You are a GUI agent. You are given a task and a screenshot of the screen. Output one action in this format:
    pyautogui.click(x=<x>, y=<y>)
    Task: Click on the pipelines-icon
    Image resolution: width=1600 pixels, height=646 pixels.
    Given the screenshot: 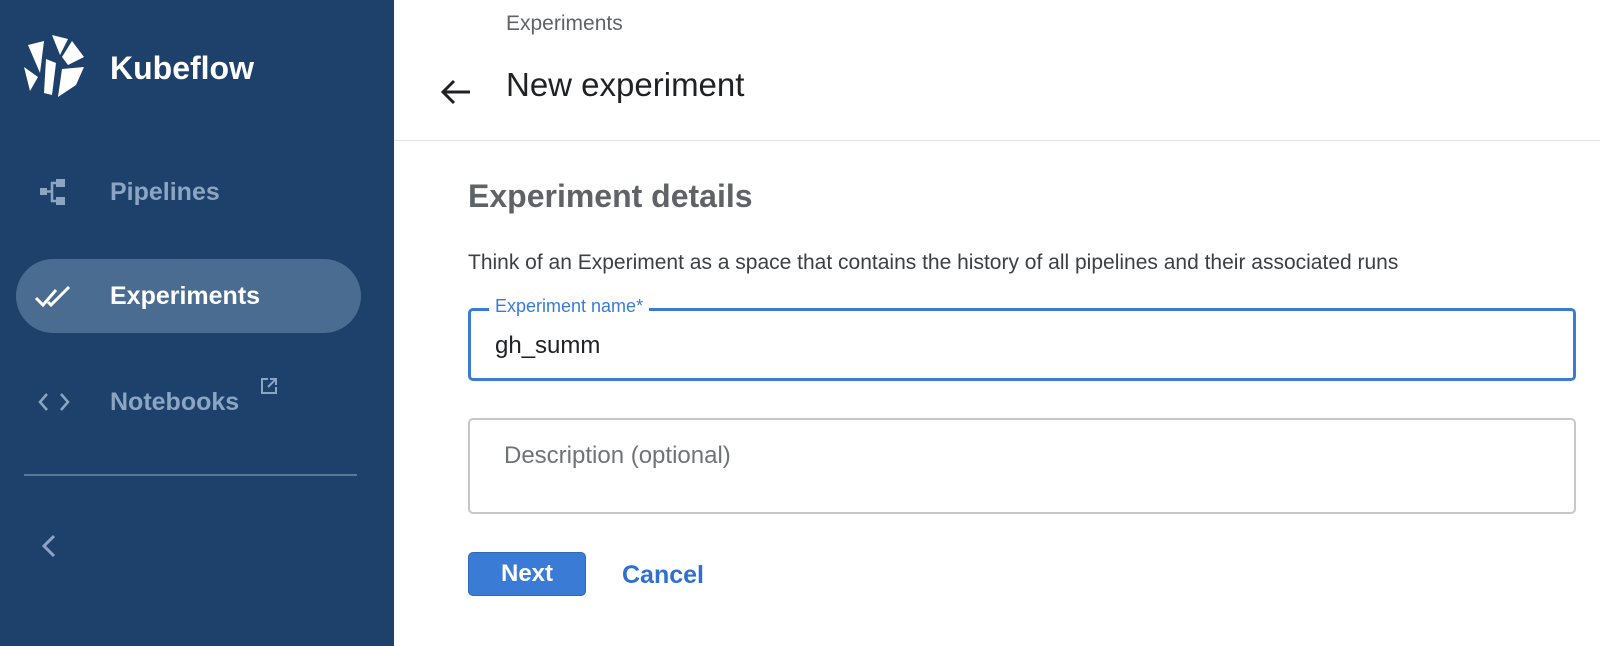 What is the action you would take?
    pyautogui.click(x=54, y=192)
    